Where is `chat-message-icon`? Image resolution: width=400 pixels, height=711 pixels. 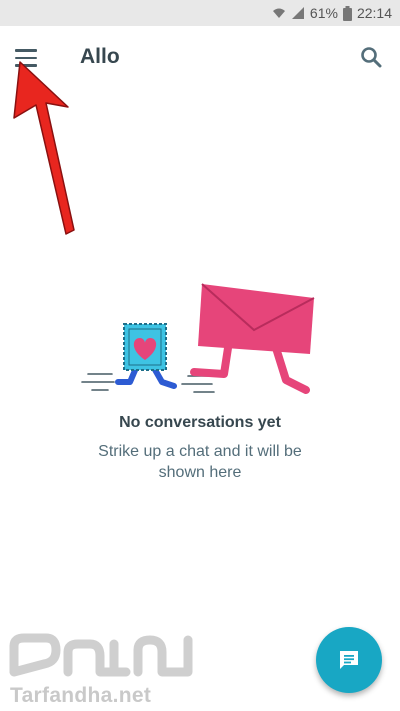
chat-message-icon is located at coordinates (349, 660).